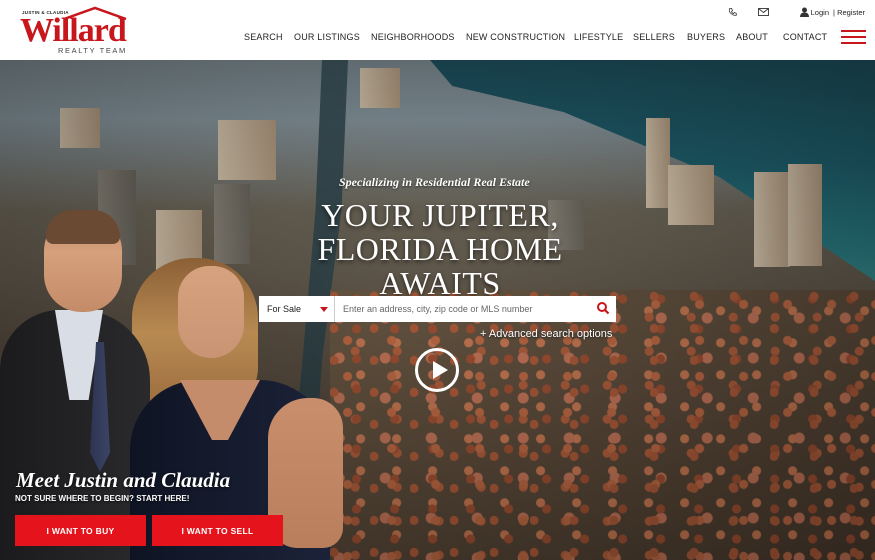  Describe the element at coordinates (546, 334) in the screenshot. I see `advanced-search-link: + Advanced search options` at that location.